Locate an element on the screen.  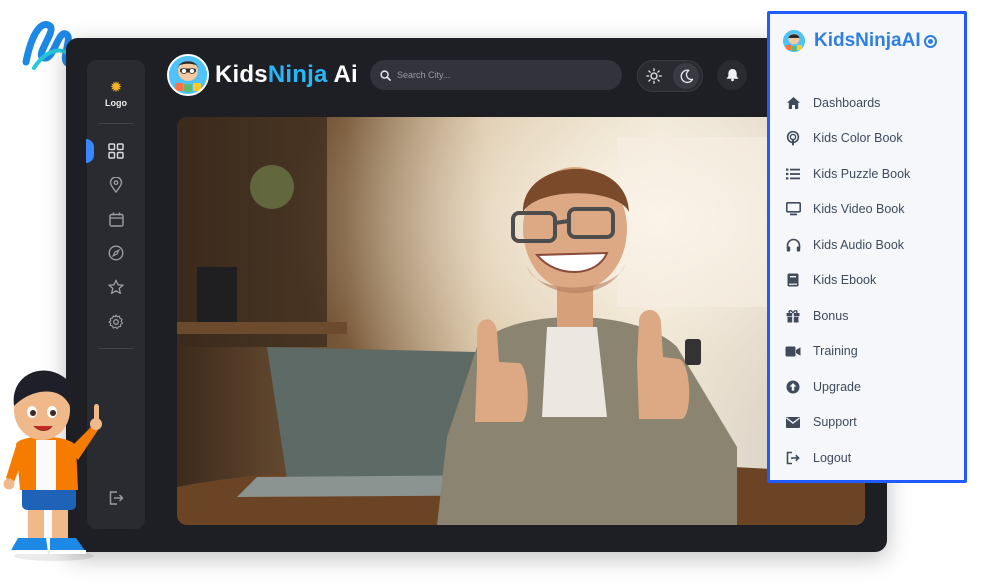
compass-icon is located at coordinates (116, 253).